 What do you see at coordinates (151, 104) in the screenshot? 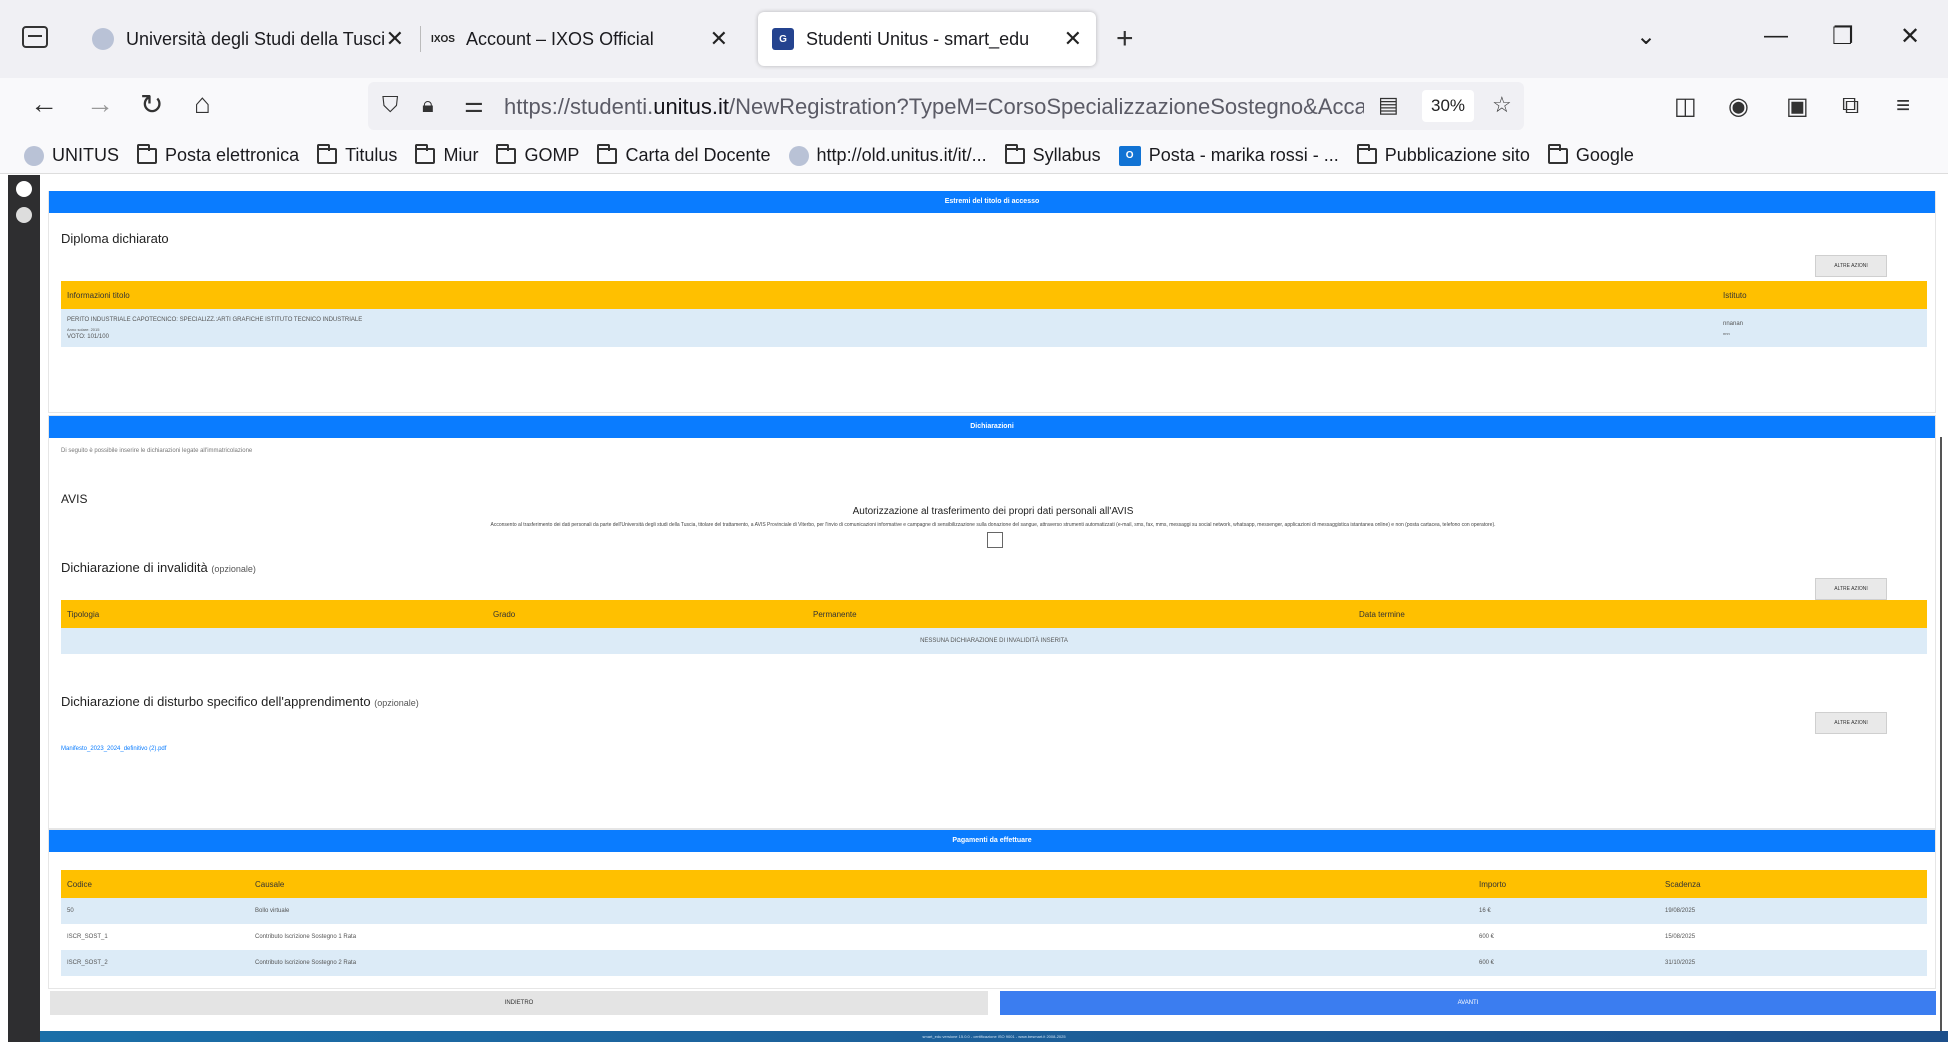
I see `reload-icon: ↻` at bounding box center [151, 104].